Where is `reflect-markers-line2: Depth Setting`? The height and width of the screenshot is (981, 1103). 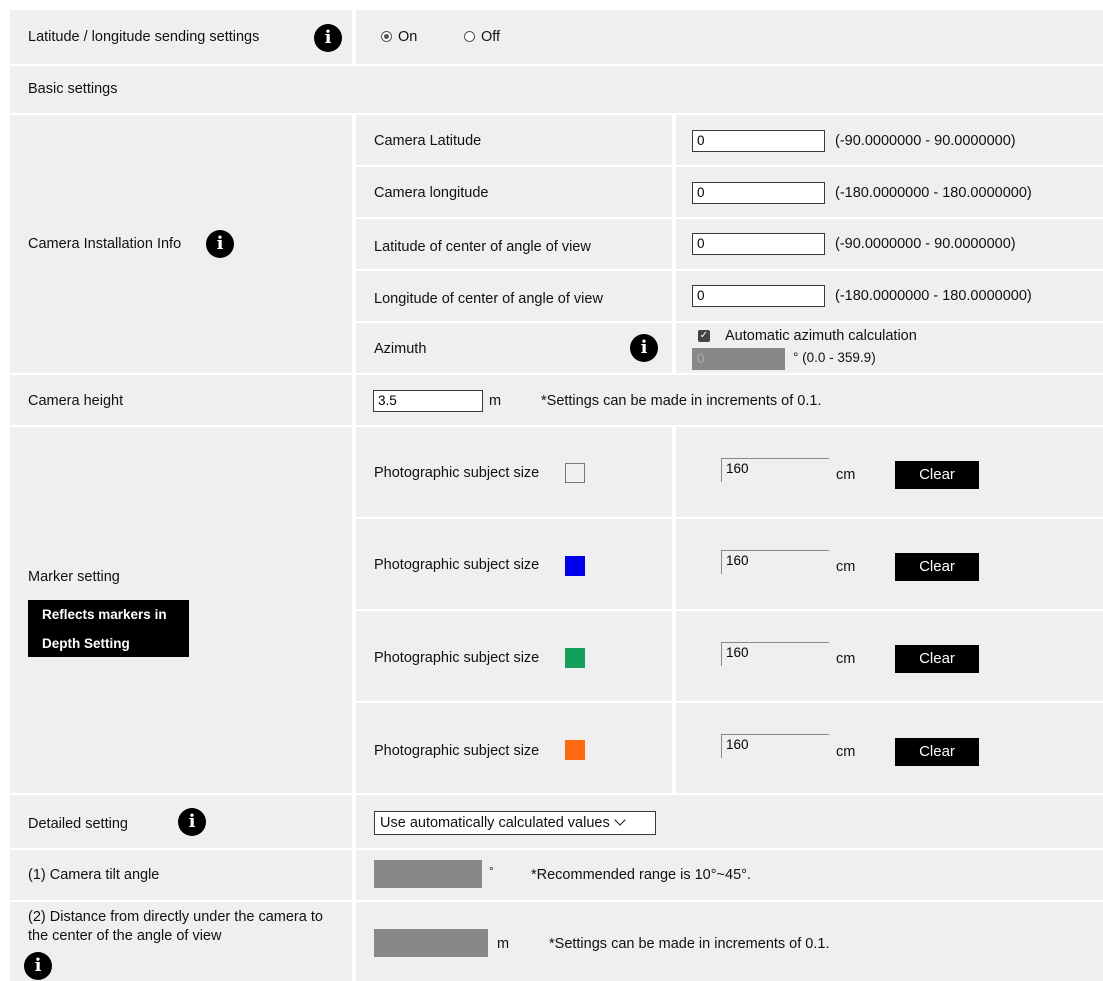 reflect-markers-line2: Depth Setting is located at coordinates (86, 643).